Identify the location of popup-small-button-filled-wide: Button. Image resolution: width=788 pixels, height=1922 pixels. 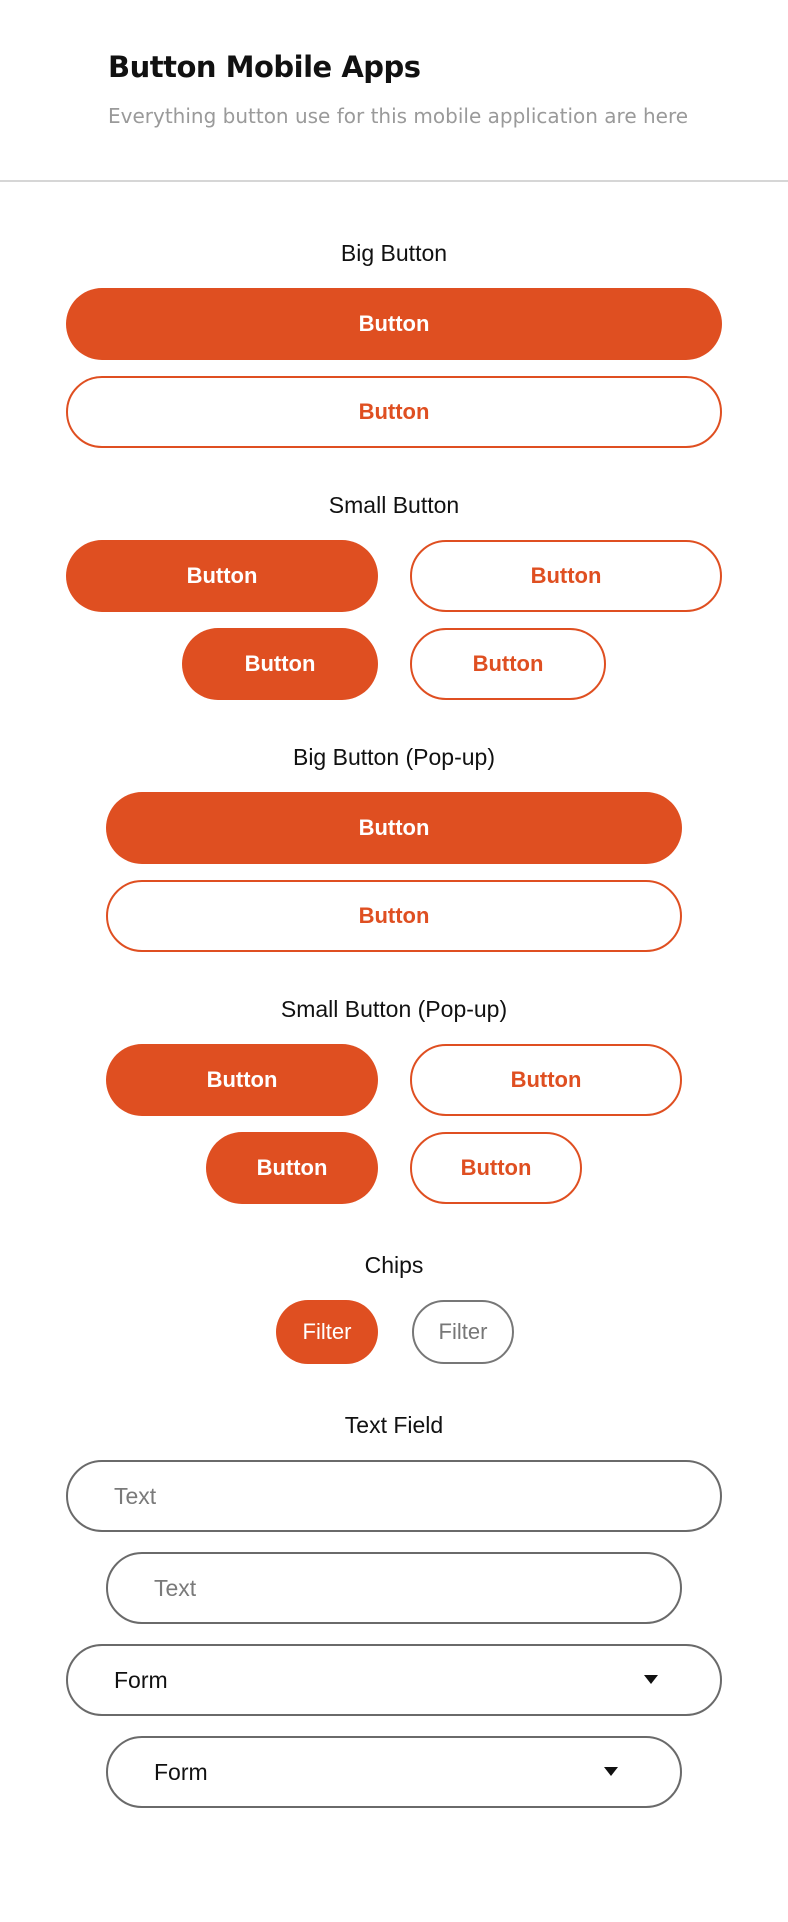
(242, 1080).